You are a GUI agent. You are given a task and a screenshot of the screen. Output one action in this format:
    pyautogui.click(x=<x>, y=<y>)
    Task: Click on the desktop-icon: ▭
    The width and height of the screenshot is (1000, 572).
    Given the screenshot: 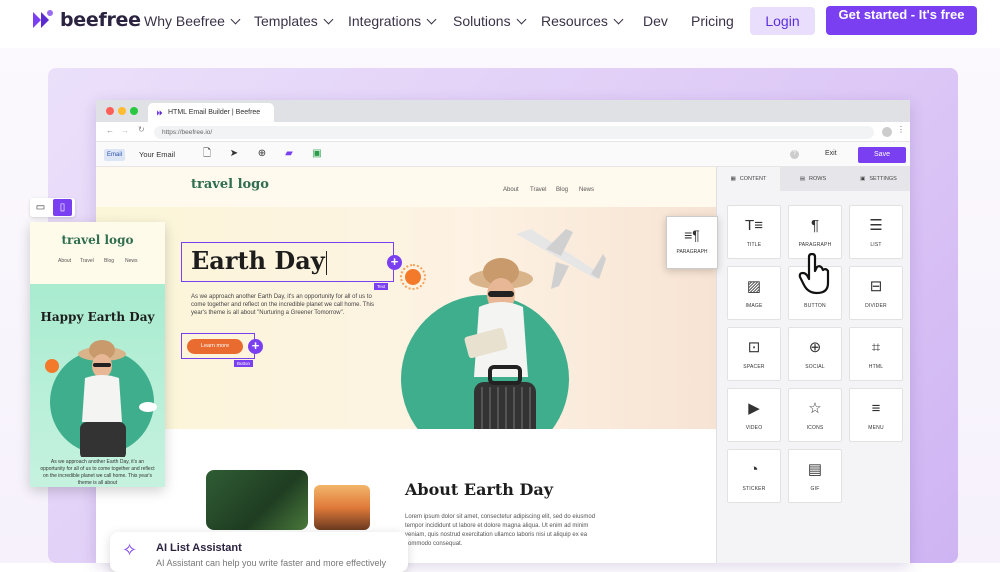 What is the action you would take?
    pyautogui.click(x=40, y=207)
    